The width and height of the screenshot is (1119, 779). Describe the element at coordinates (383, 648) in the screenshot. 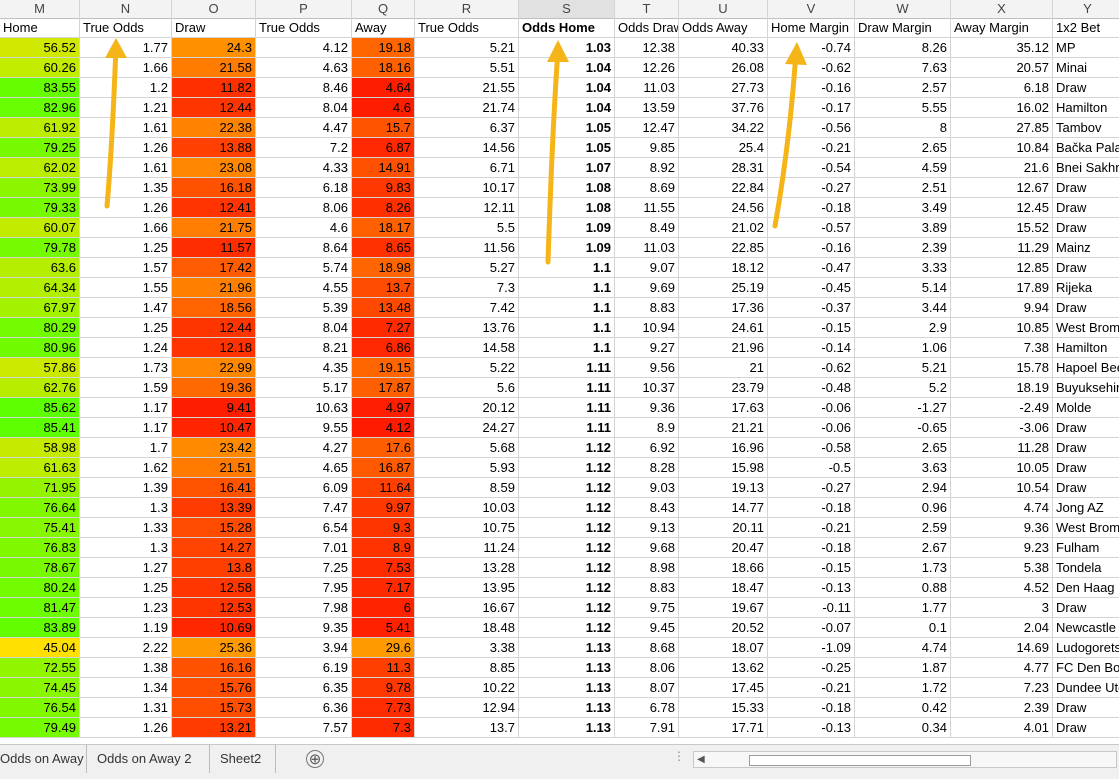

I see `table-cell: 29.6` at that location.